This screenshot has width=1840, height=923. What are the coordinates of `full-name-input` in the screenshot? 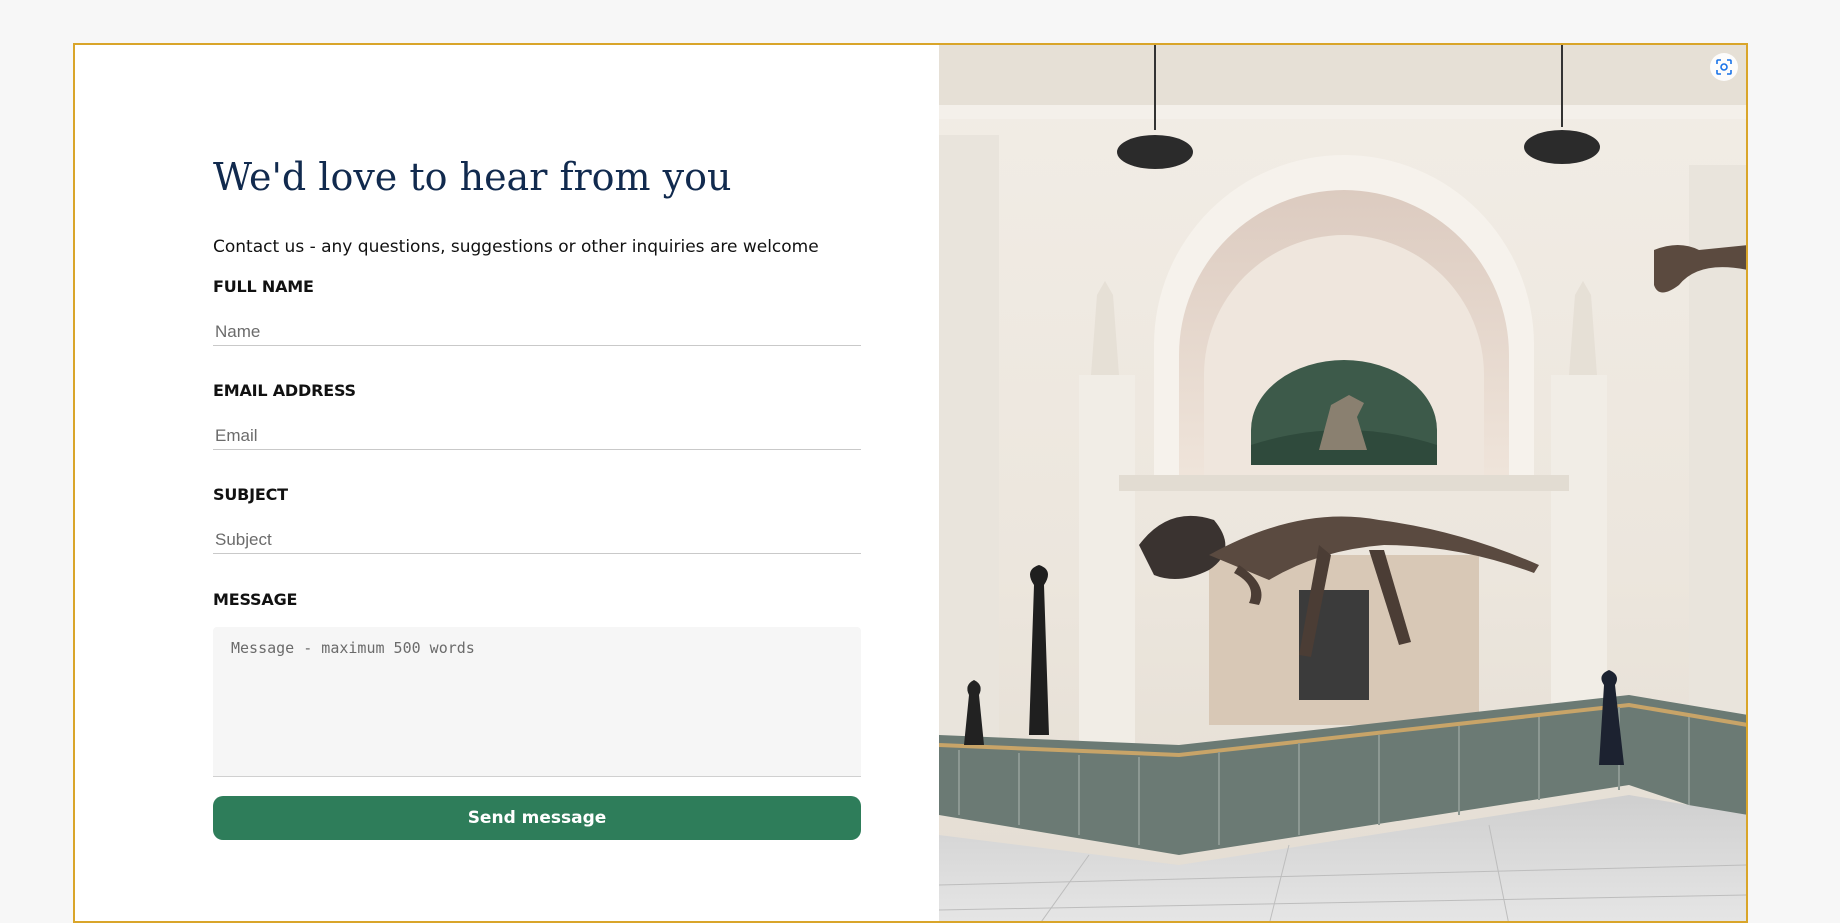 It's located at (537, 332).